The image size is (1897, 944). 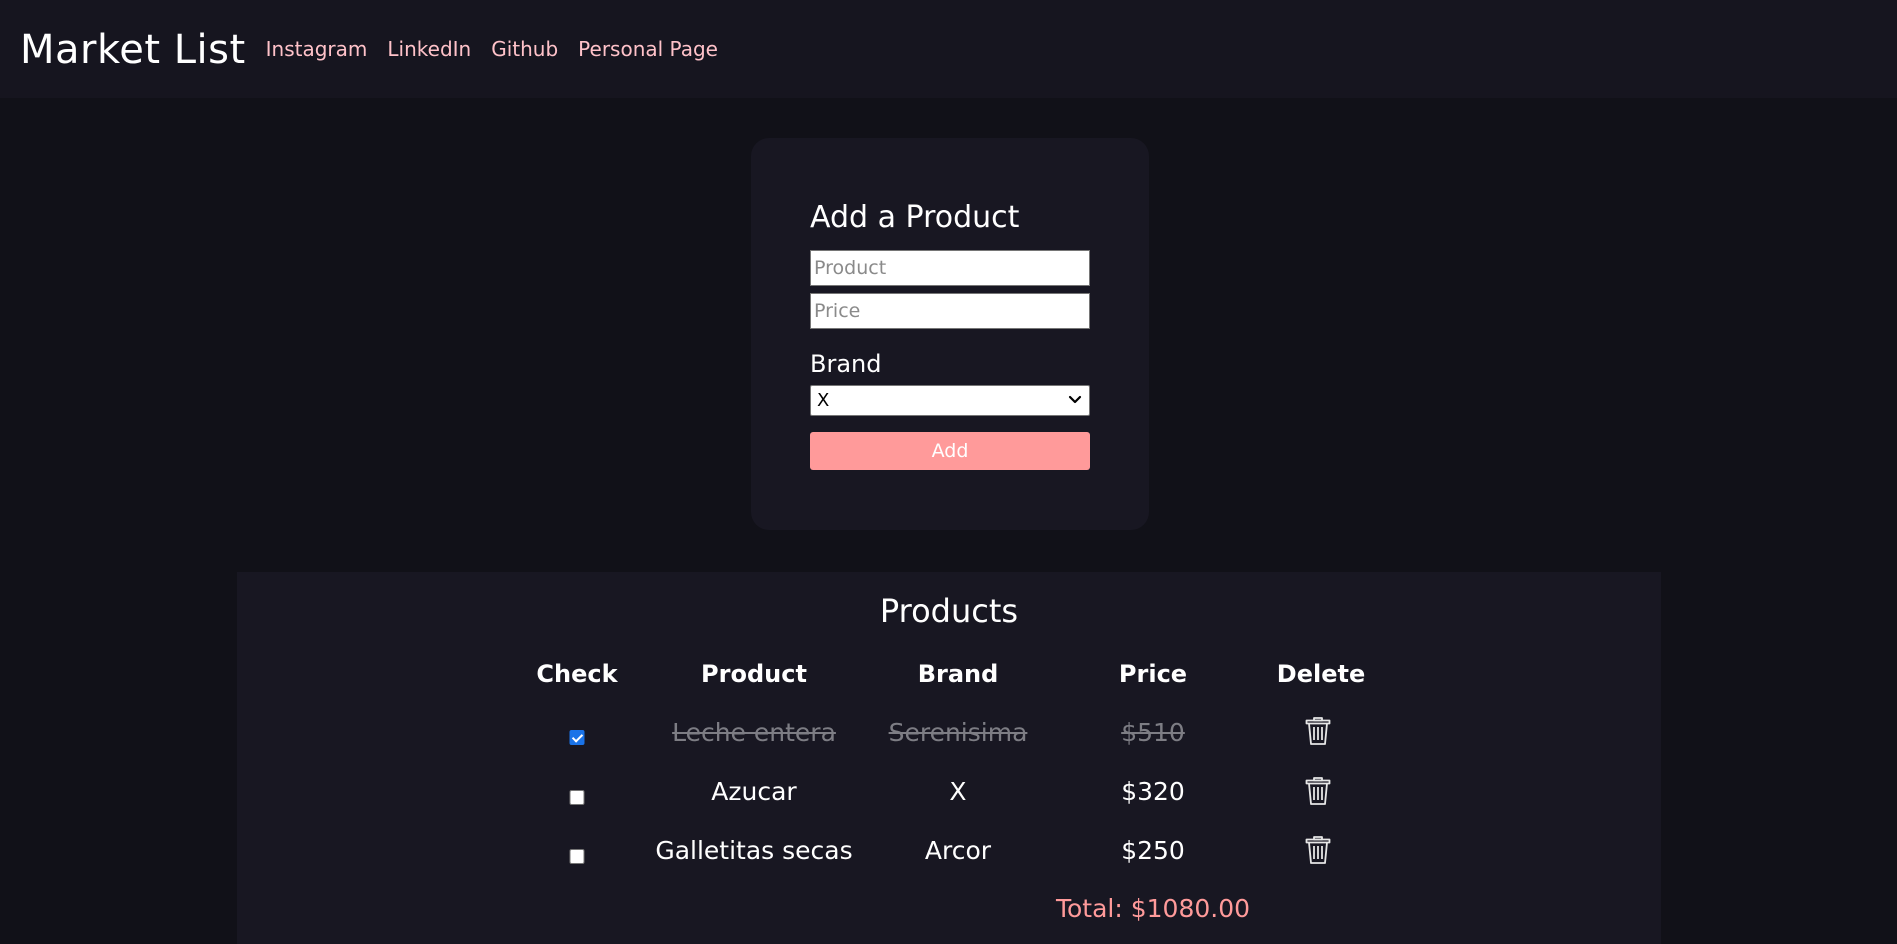 What do you see at coordinates (846, 364) in the screenshot?
I see `brand-label: Brand` at bounding box center [846, 364].